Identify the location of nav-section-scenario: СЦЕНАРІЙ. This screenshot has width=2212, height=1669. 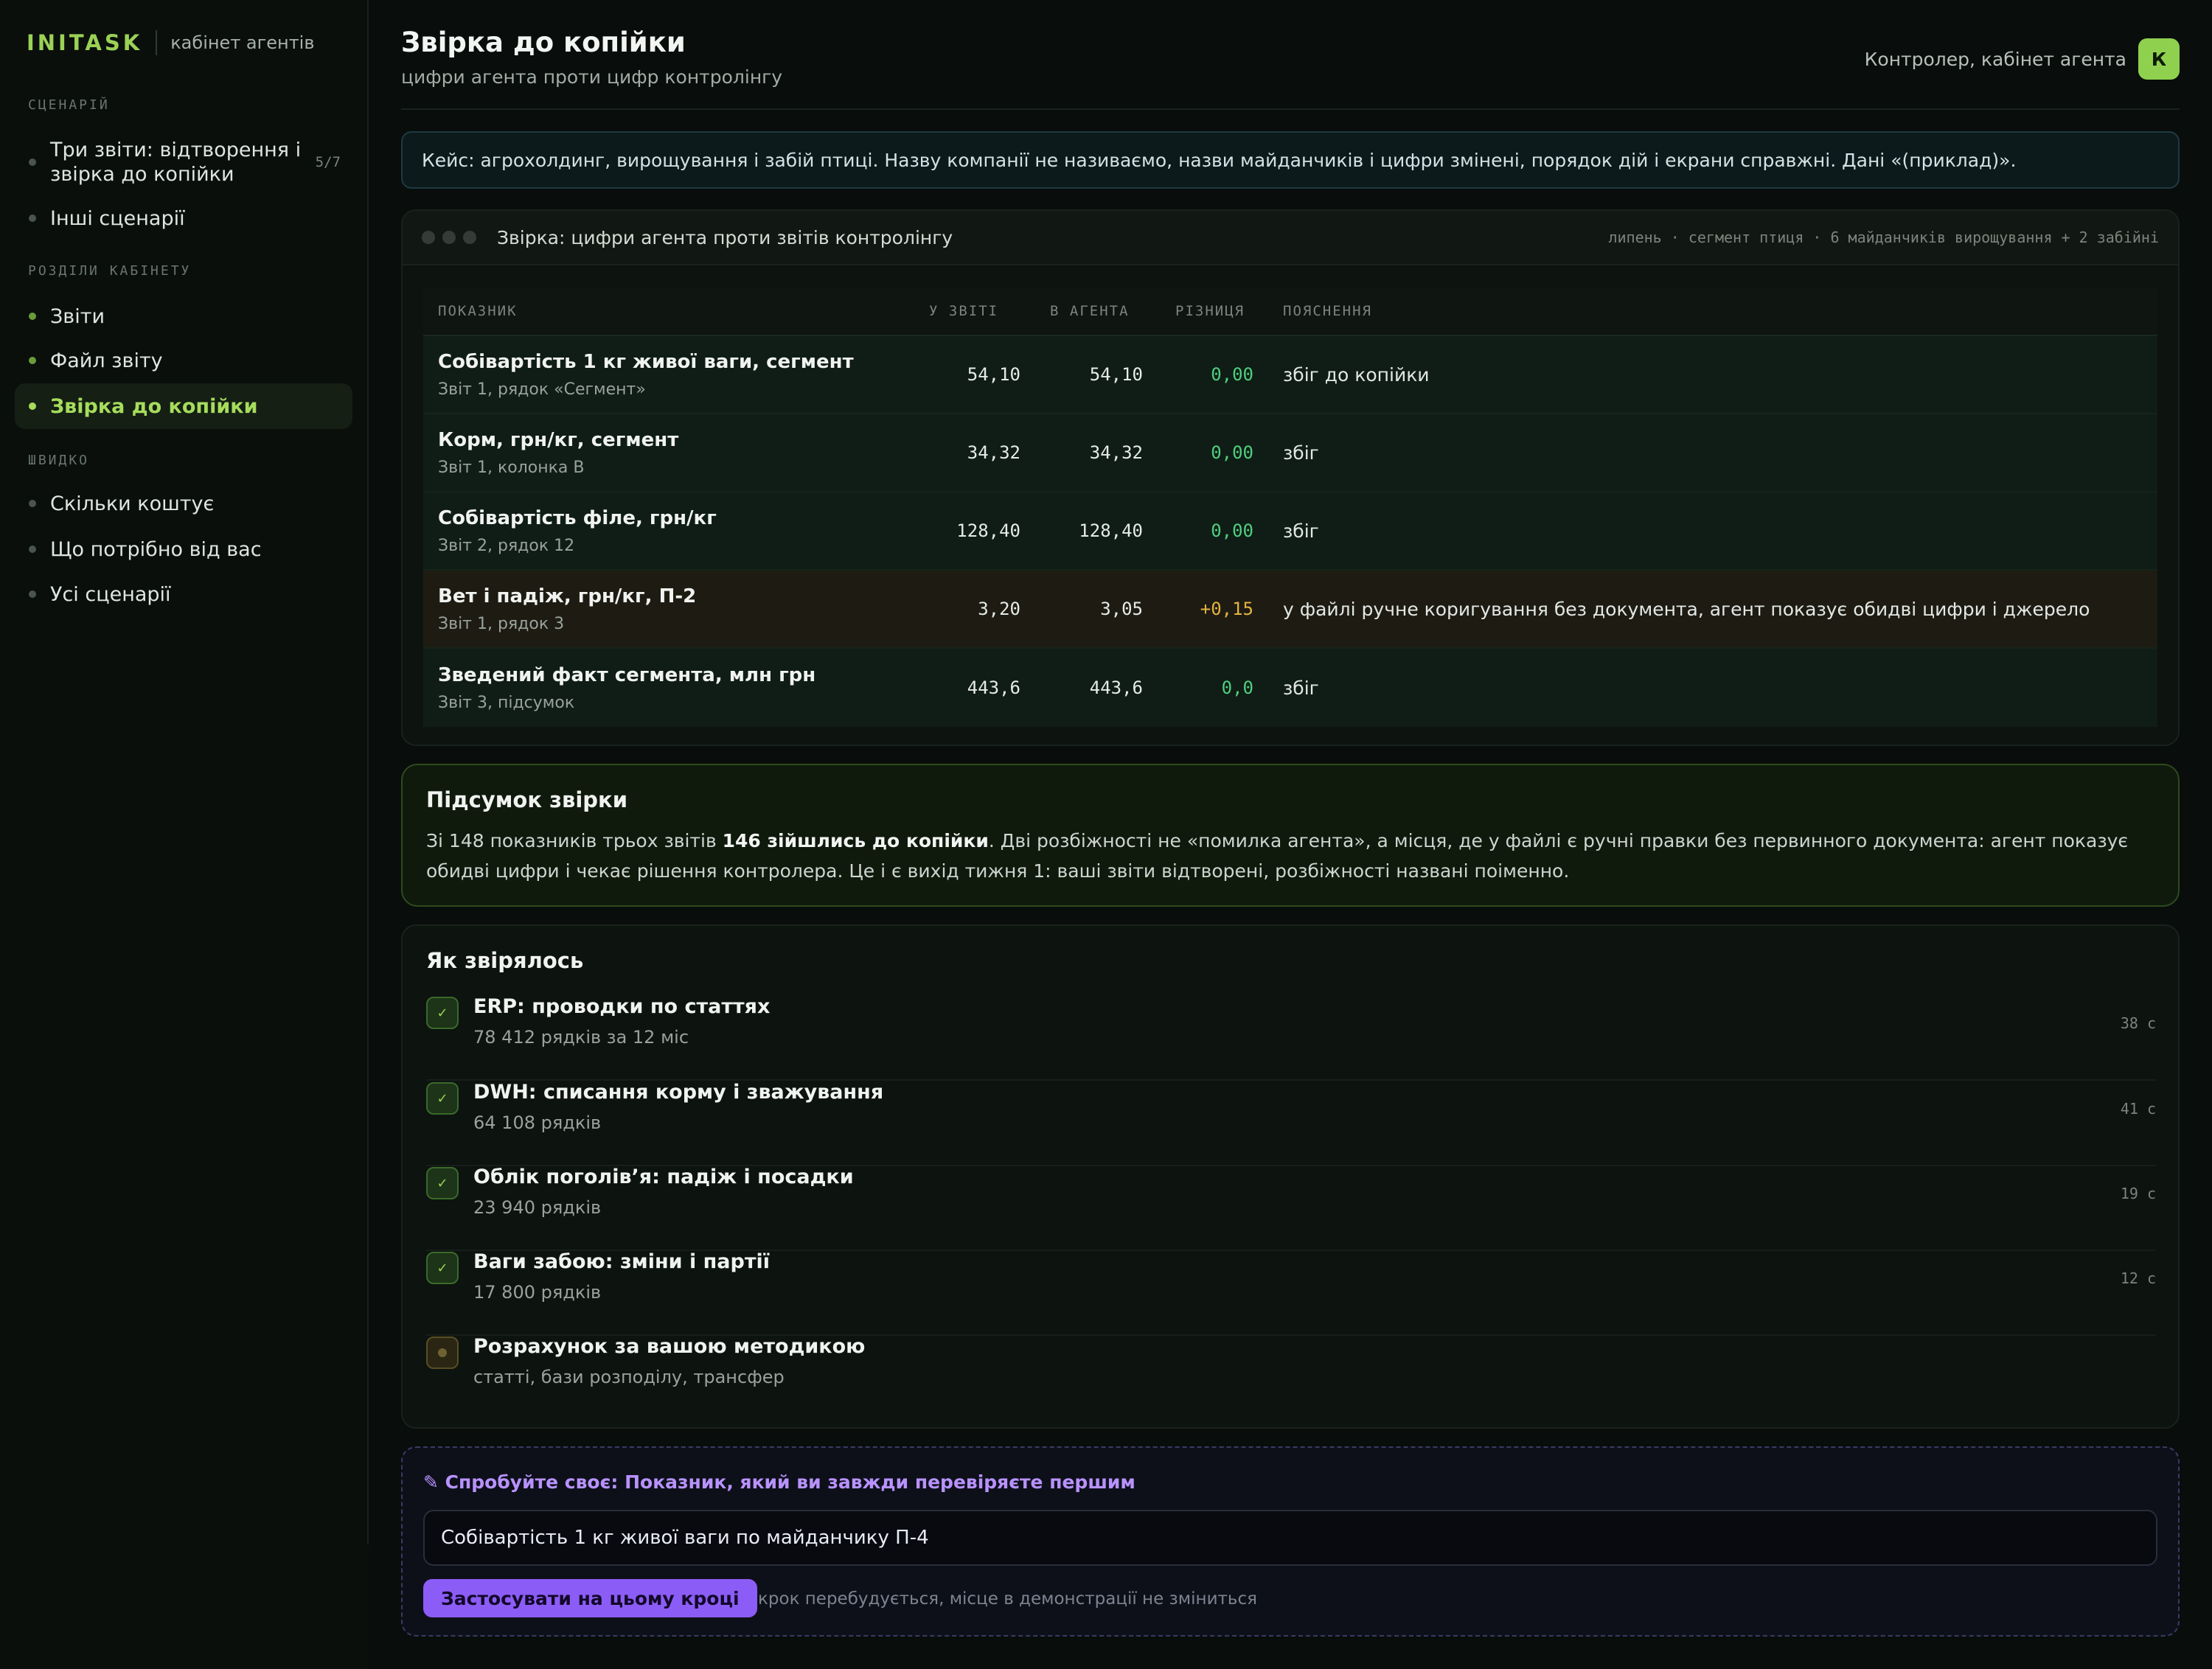
(69, 105).